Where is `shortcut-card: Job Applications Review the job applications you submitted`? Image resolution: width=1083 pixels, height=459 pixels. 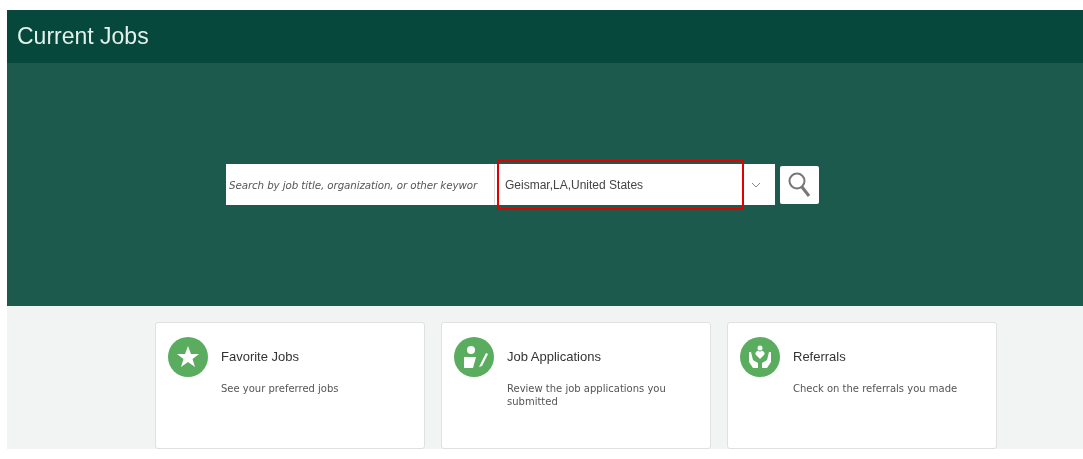 shortcut-card: Job Applications Review the job applications you submitted is located at coordinates (576, 385).